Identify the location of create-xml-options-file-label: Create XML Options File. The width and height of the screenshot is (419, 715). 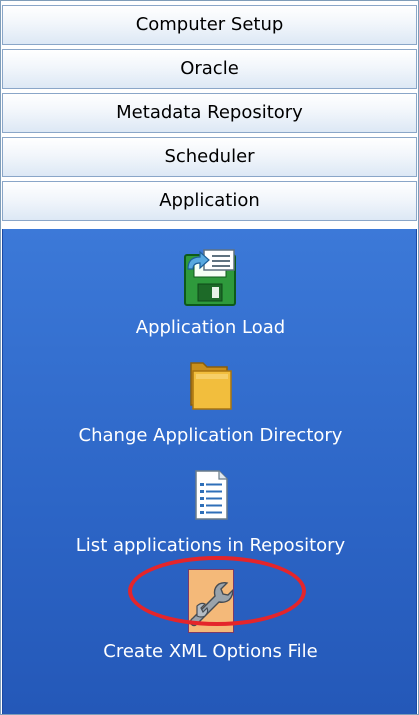
(210, 651).